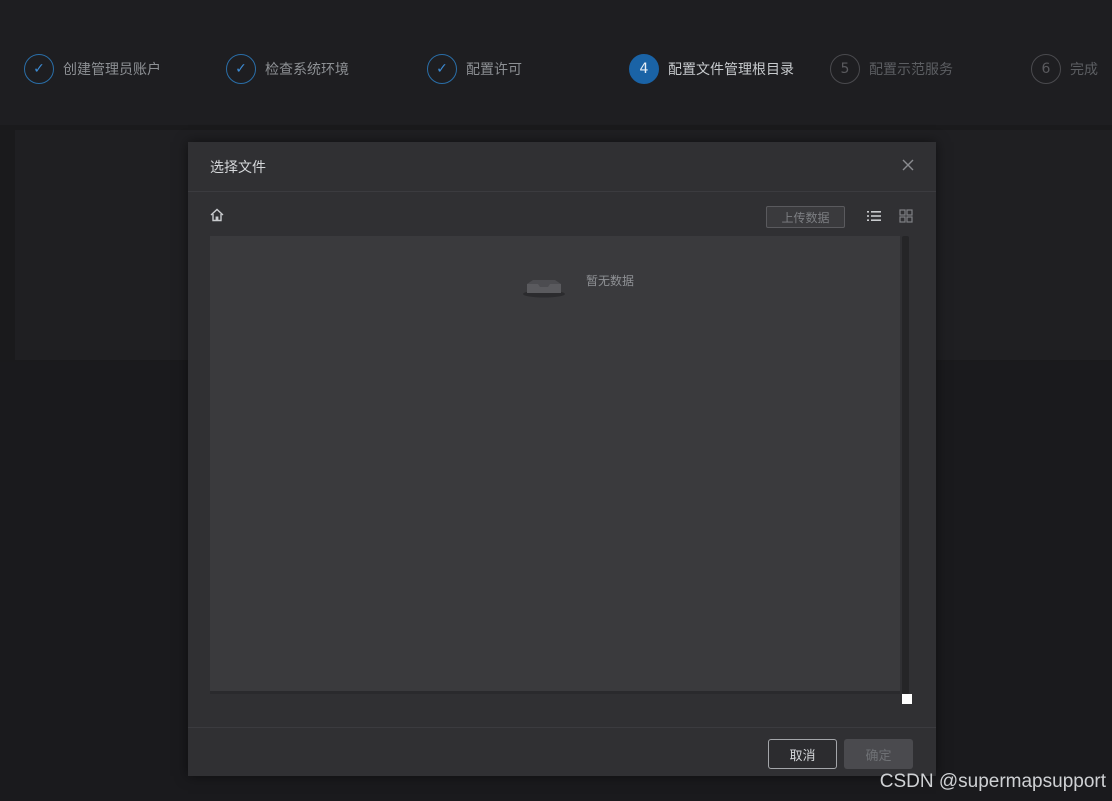  What do you see at coordinates (39, 69) in the screenshot?
I see `step-1-check-icon: ✓` at bounding box center [39, 69].